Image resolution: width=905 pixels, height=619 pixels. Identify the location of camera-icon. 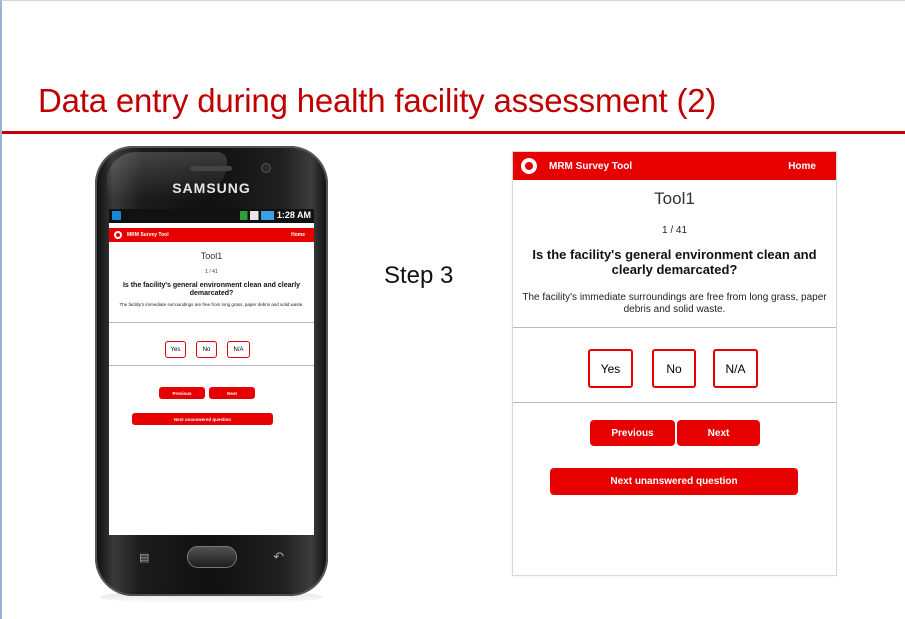
(266, 168).